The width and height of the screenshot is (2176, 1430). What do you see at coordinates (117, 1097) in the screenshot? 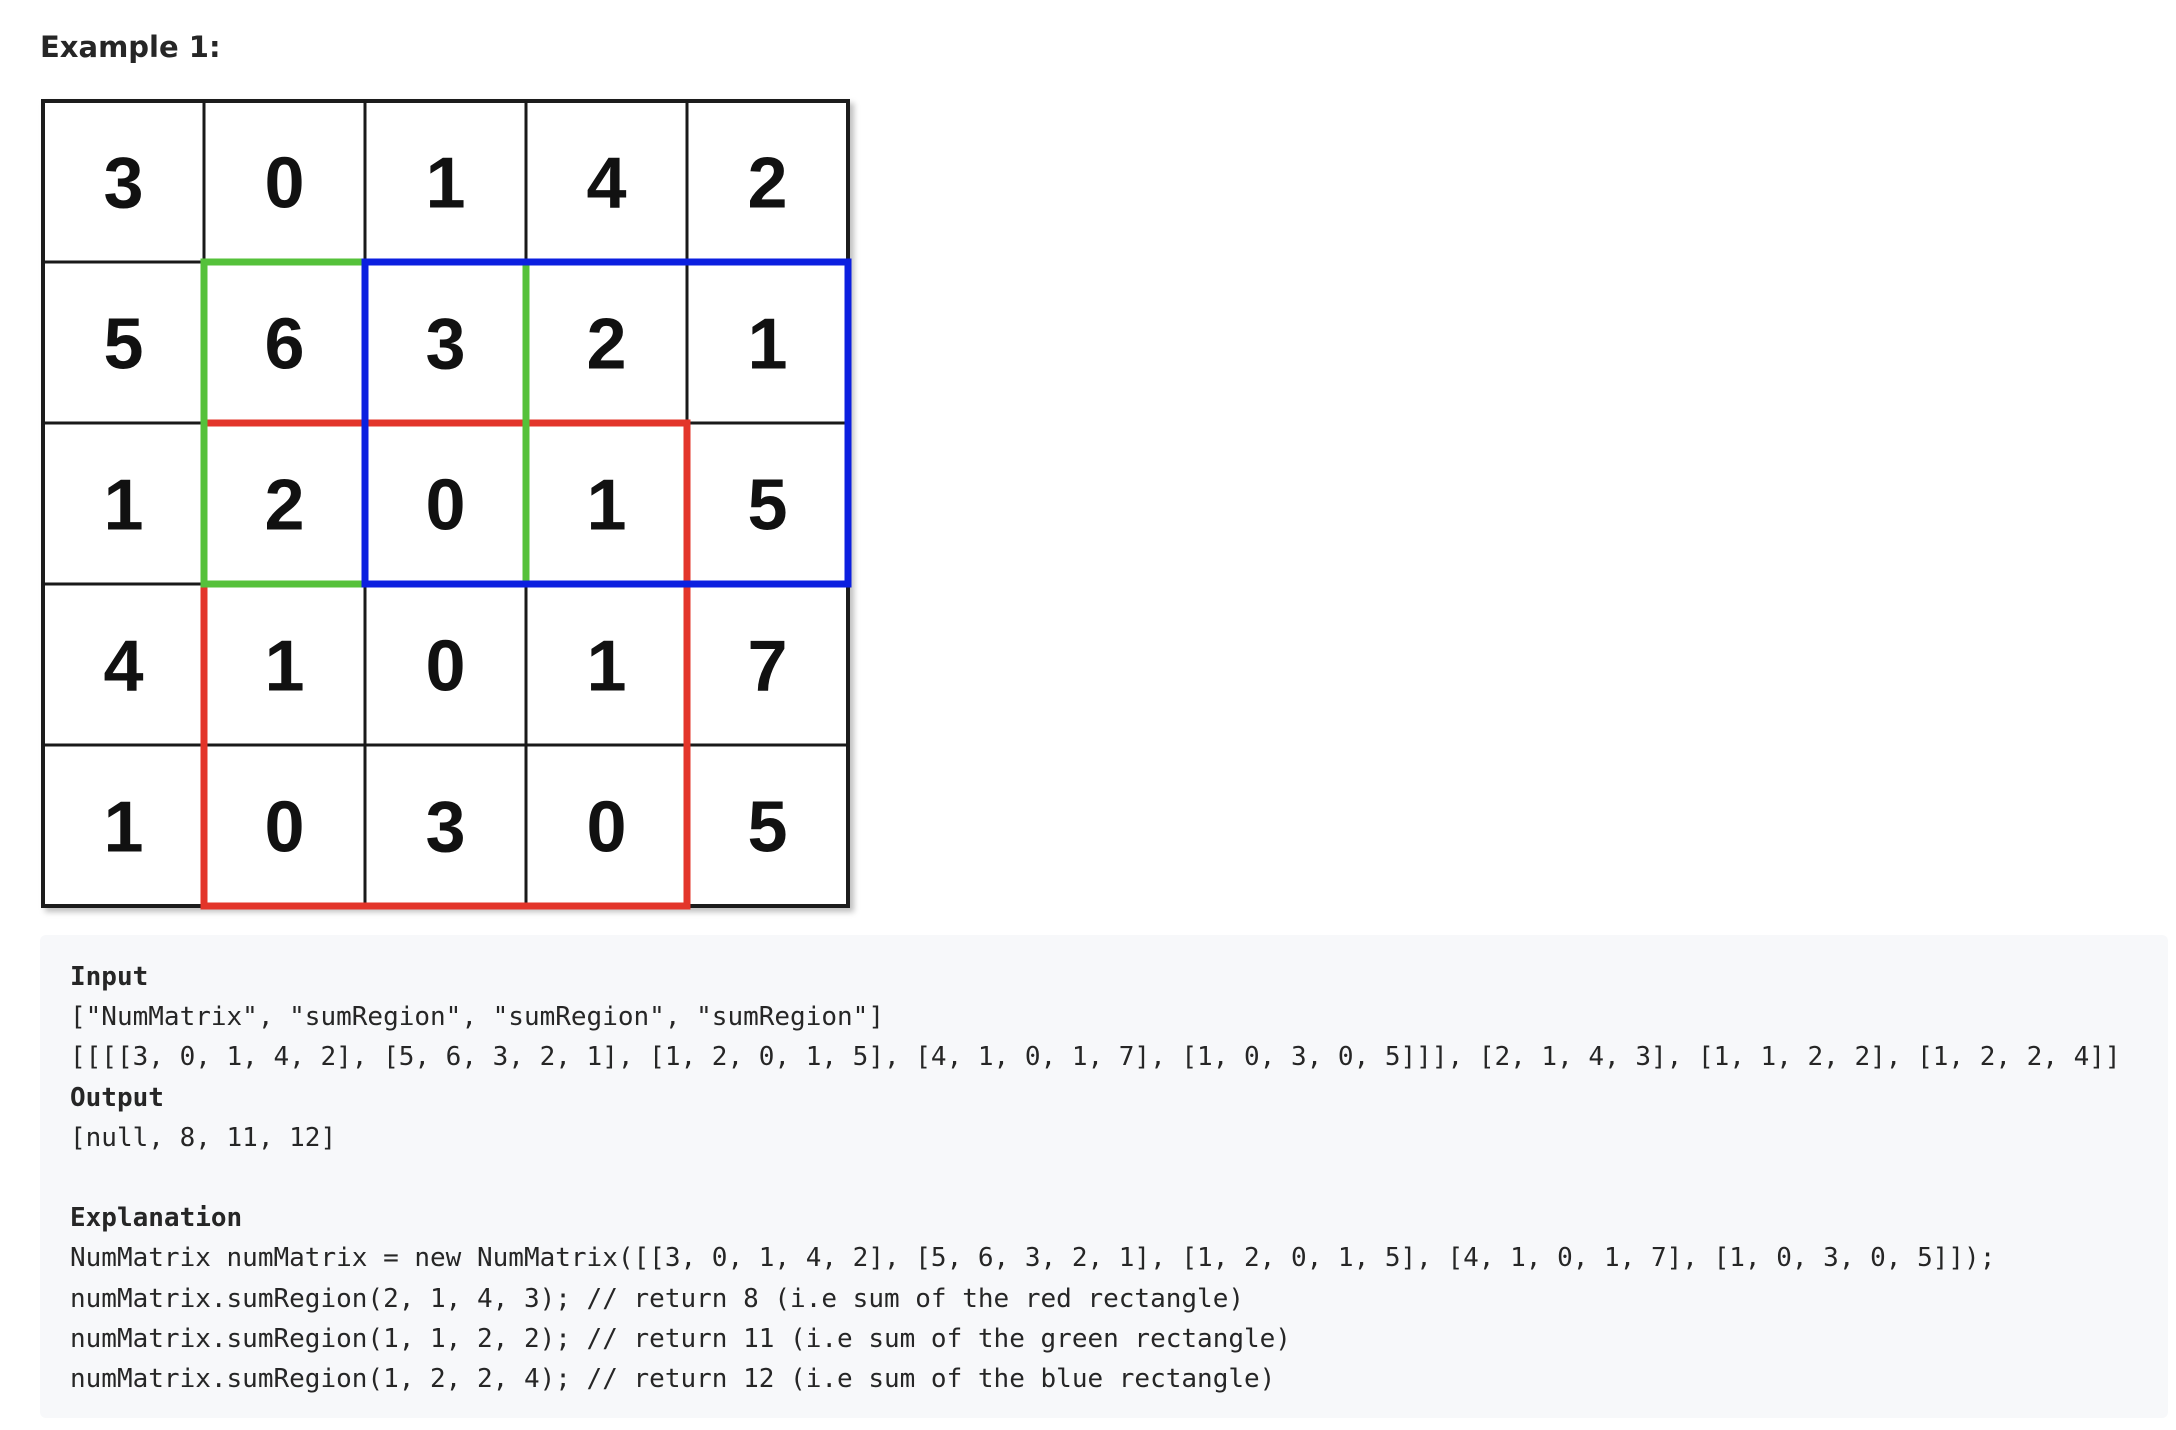
I see `output-label: Output` at bounding box center [117, 1097].